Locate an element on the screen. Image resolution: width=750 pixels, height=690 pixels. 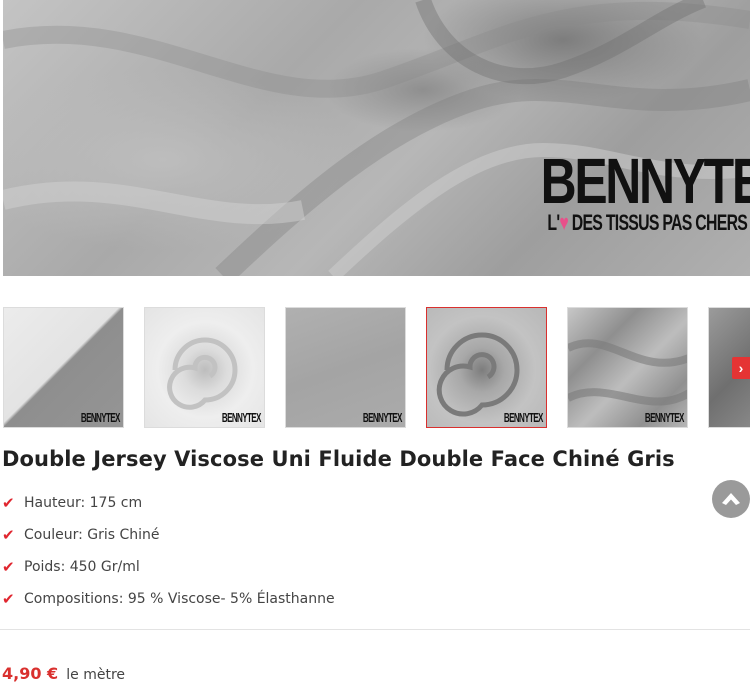
heart-icon: ♥ is located at coordinates (564, 222).